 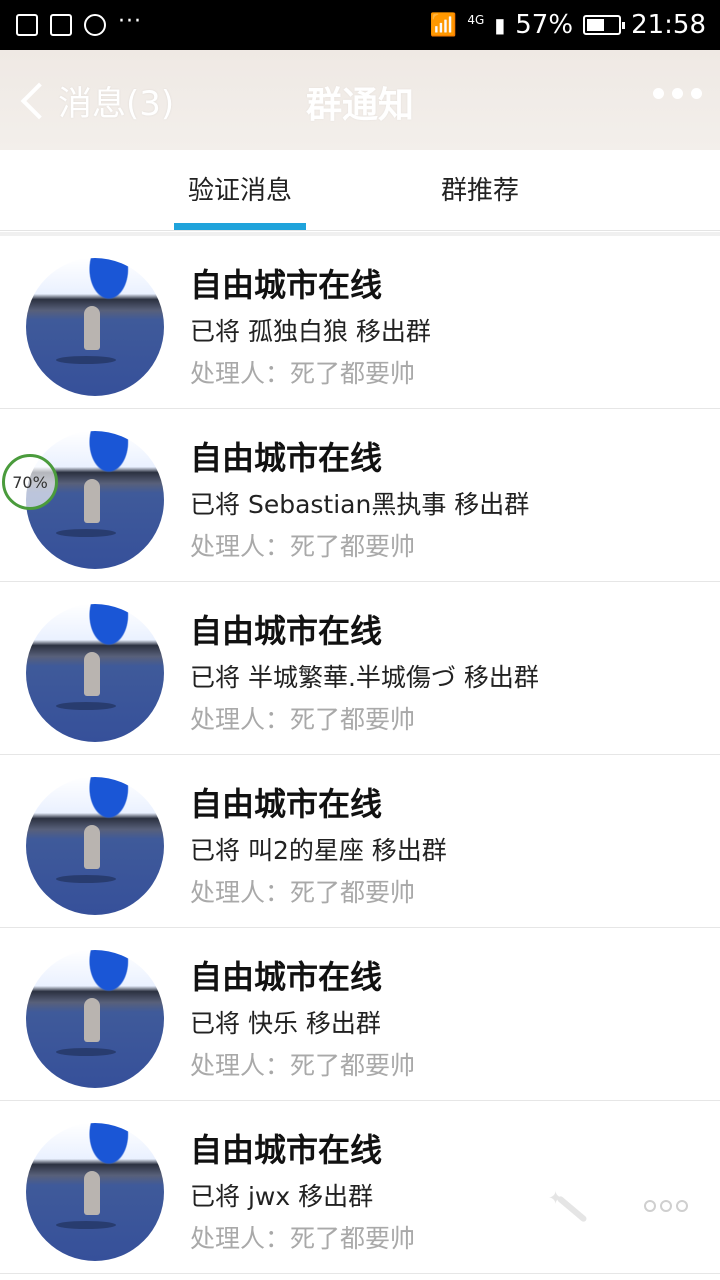 What do you see at coordinates (240, 226) in the screenshot?
I see `active-tab-indicator` at bounding box center [240, 226].